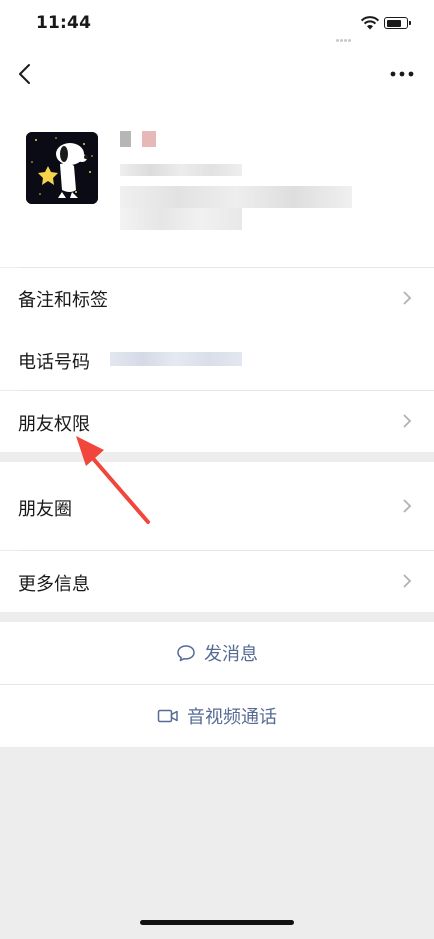  I want to click on row-label: 朋友权限, so click(54, 424).